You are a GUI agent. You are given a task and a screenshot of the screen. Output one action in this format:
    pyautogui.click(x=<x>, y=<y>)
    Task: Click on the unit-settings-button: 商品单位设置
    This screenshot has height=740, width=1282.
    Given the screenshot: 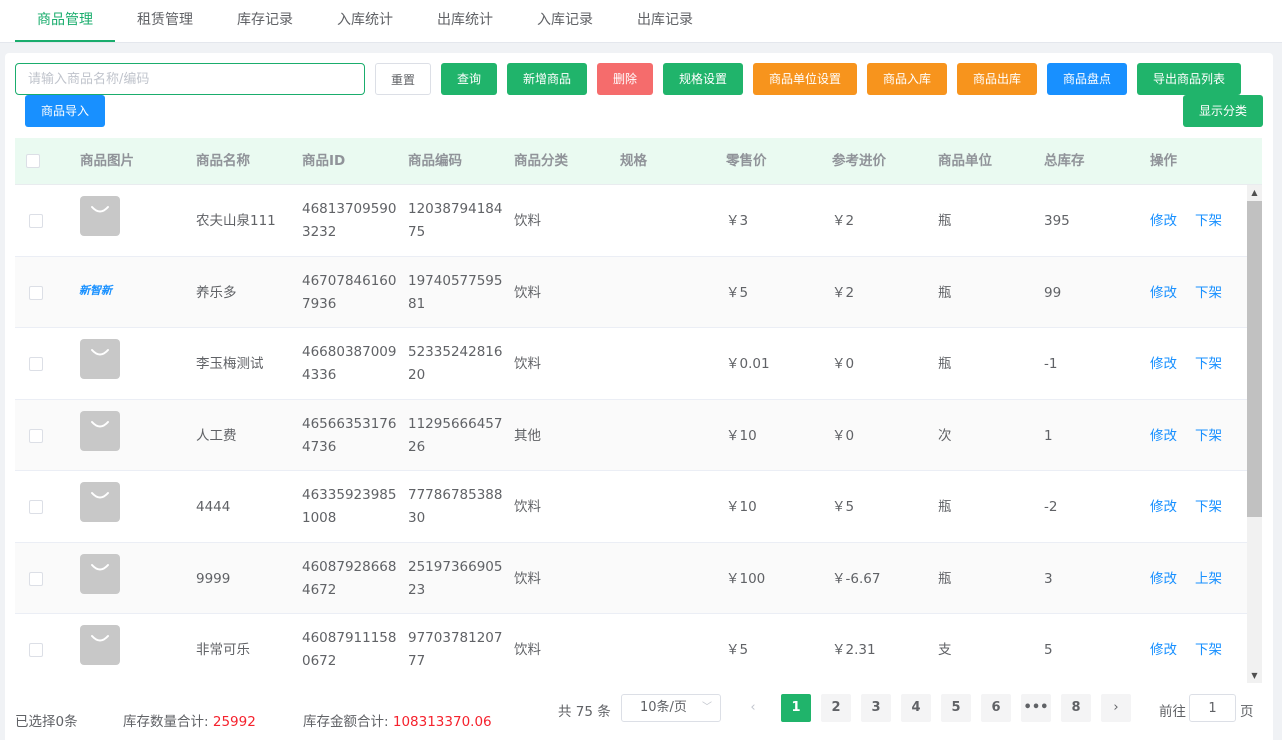 What is the action you would take?
    pyautogui.click(x=805, y=79)
    